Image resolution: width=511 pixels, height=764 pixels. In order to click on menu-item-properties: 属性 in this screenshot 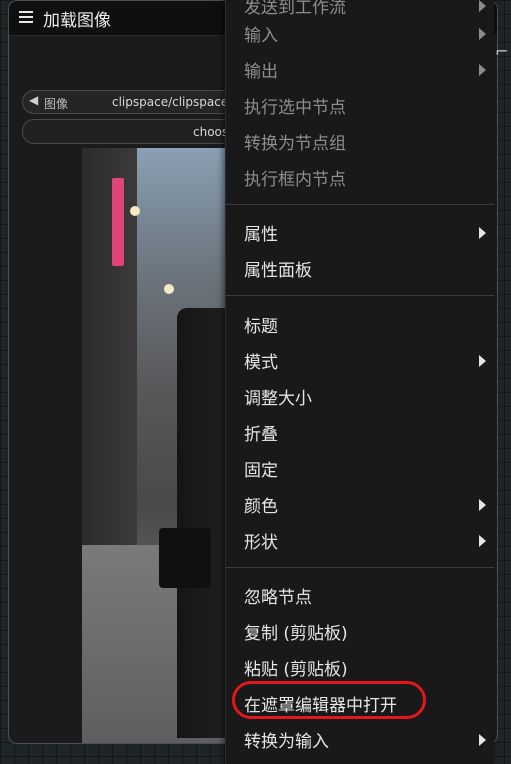, I will do `click(360, 232)`.